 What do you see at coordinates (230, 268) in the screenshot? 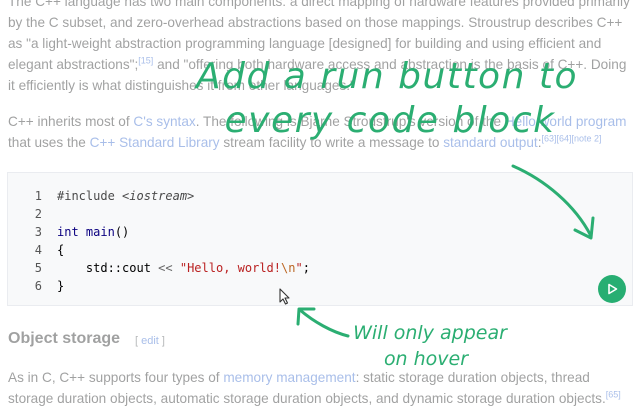
I see `code-token: "Hello, world!` at bounding box center [230, 268].